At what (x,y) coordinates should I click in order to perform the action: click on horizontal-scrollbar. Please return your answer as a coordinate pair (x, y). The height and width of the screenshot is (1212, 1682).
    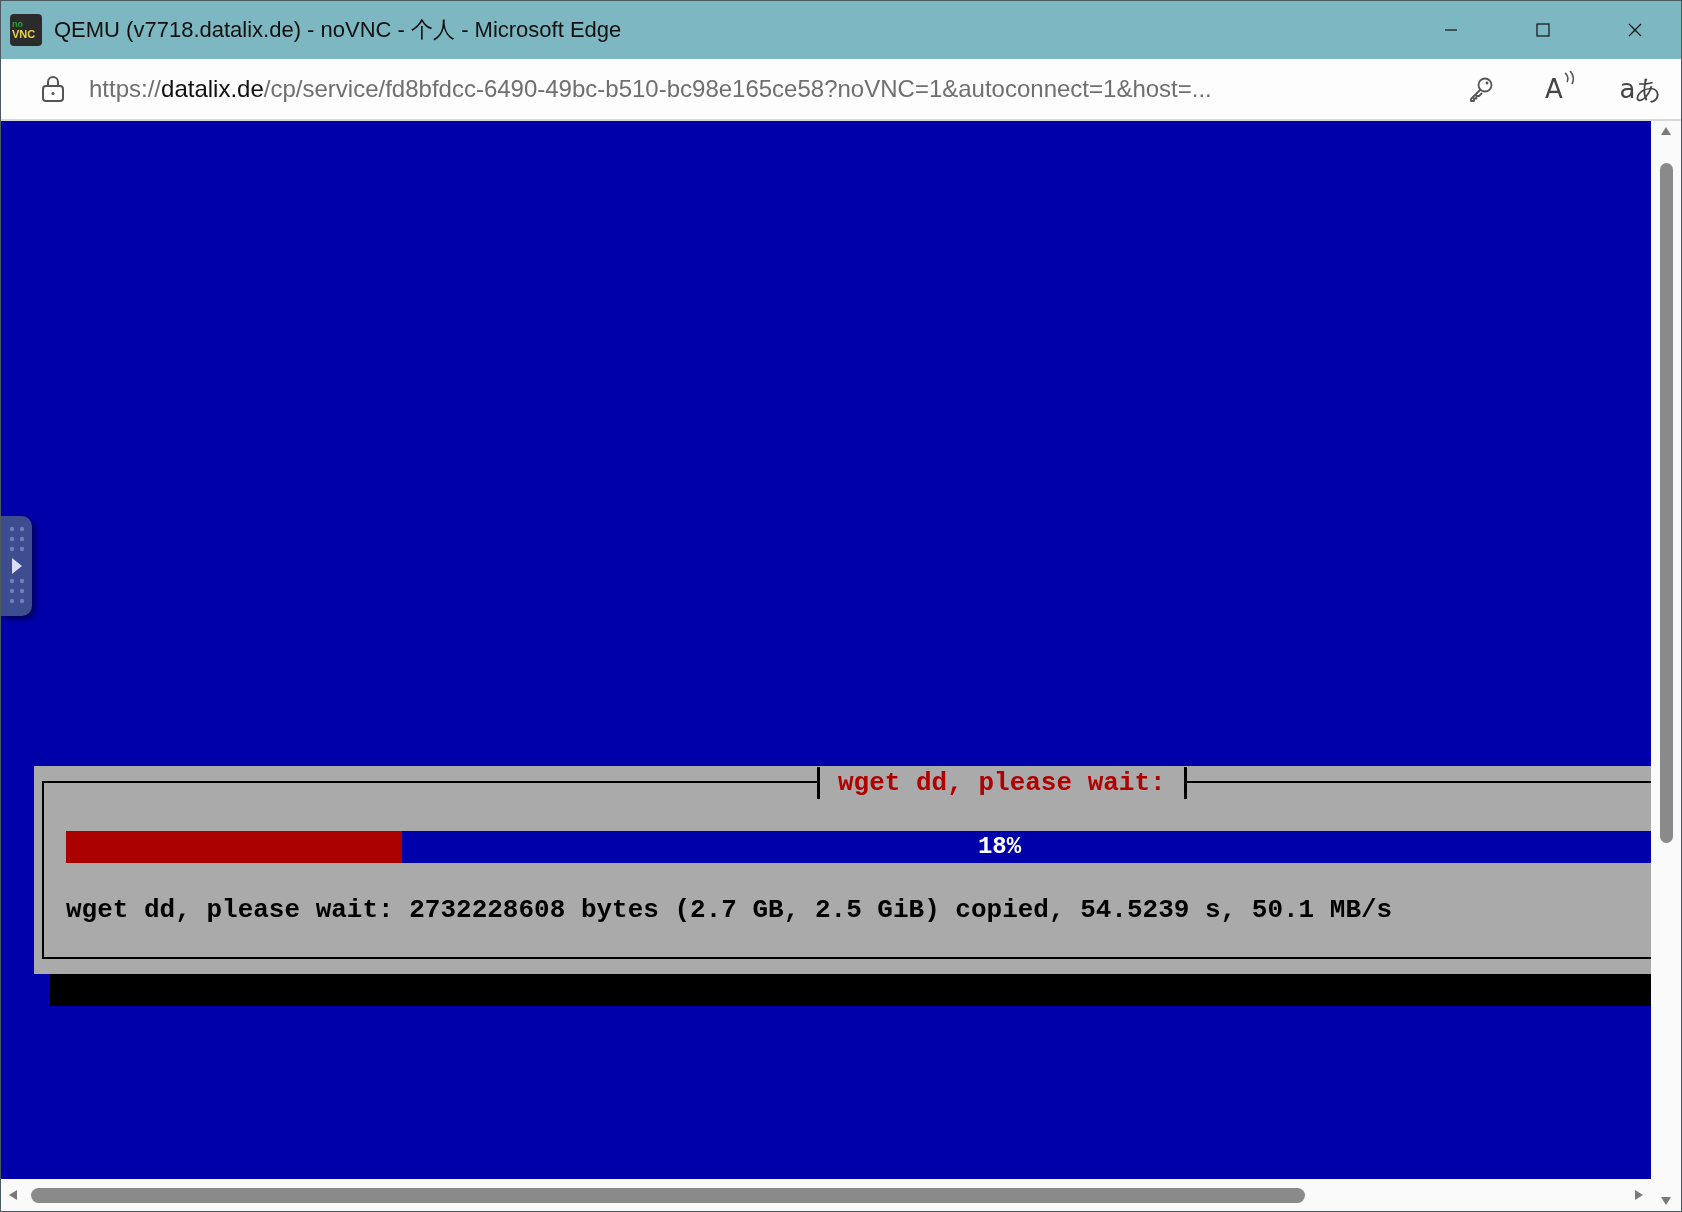
    Looking at the image, I should click on (826, 1195).